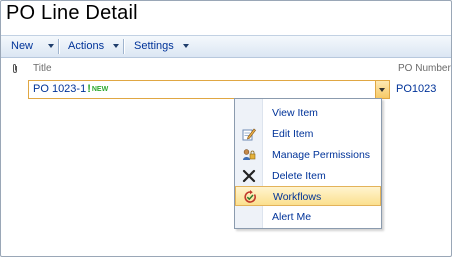  What do you see at coordinates (293, 134) in the screenshot?
I see `menu-item-label: Edit Item` at bounding box center [293, 134].